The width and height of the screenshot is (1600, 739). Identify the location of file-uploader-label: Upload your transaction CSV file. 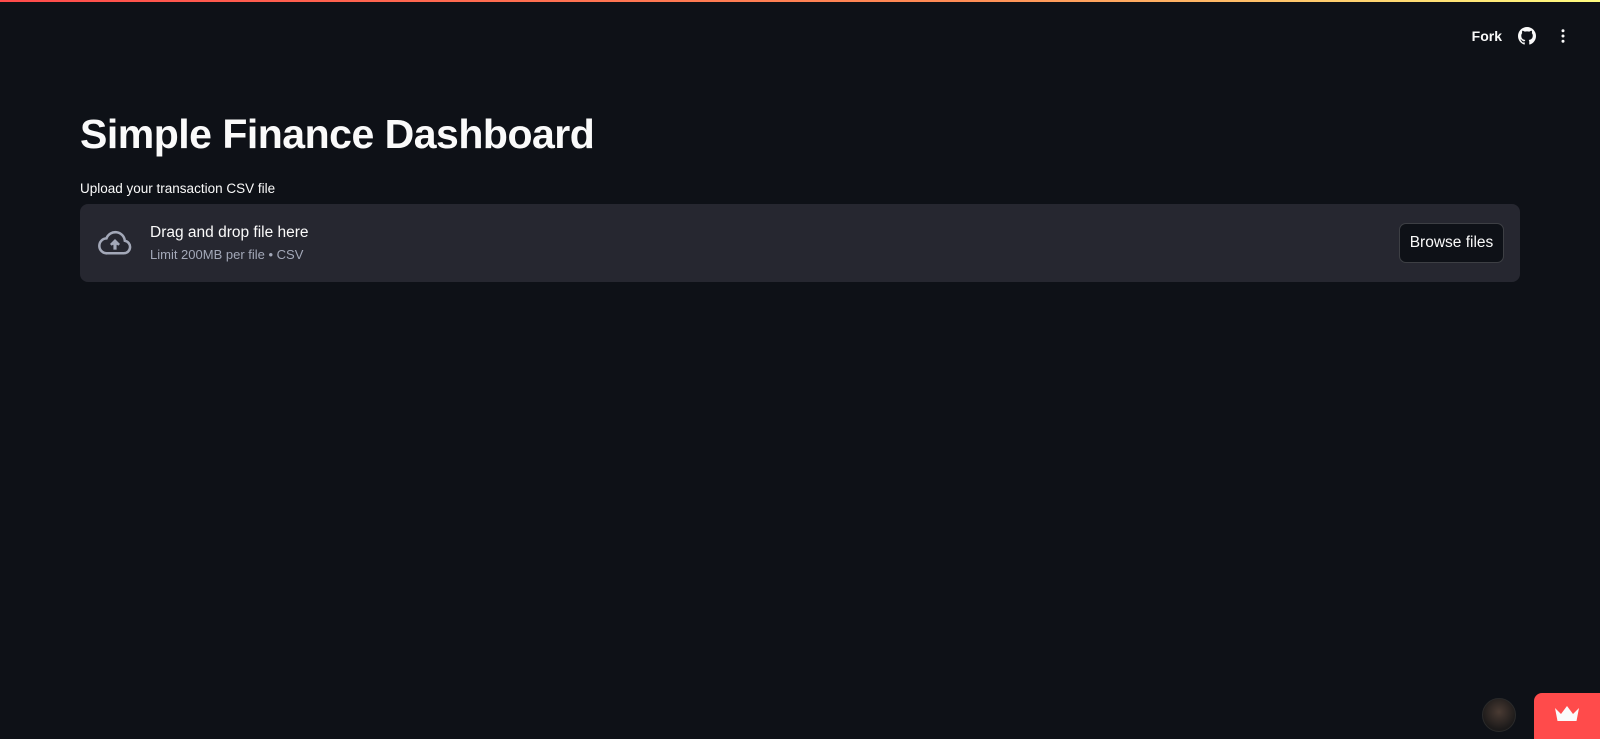
(178, 189).